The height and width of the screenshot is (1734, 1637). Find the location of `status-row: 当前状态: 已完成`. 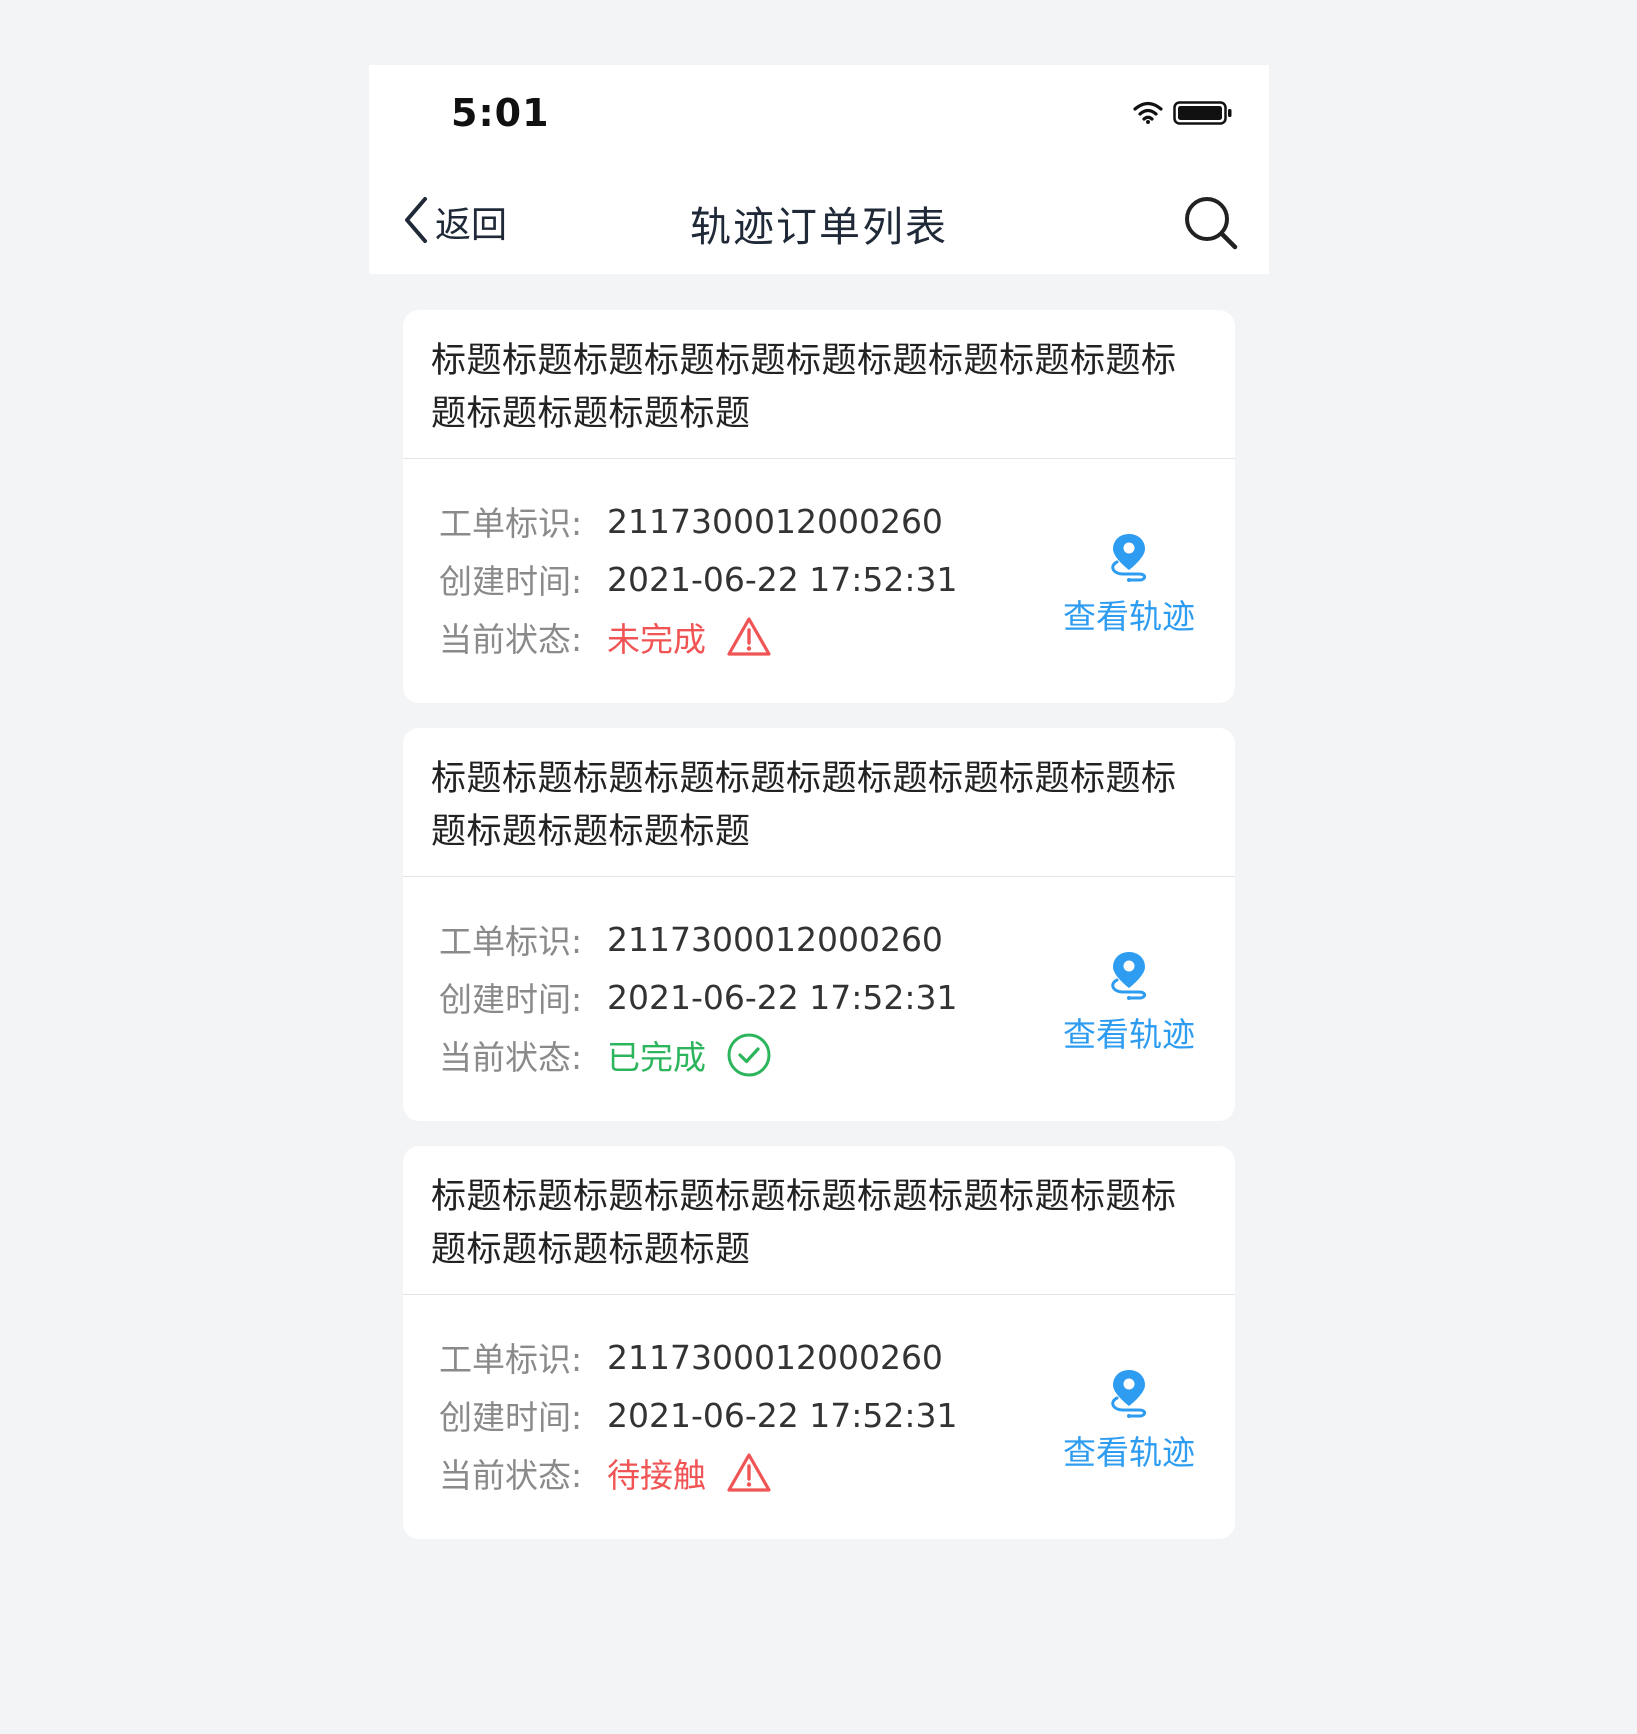

status-row: 当前状态: 已完成 is located at coordinates (698, 1055).